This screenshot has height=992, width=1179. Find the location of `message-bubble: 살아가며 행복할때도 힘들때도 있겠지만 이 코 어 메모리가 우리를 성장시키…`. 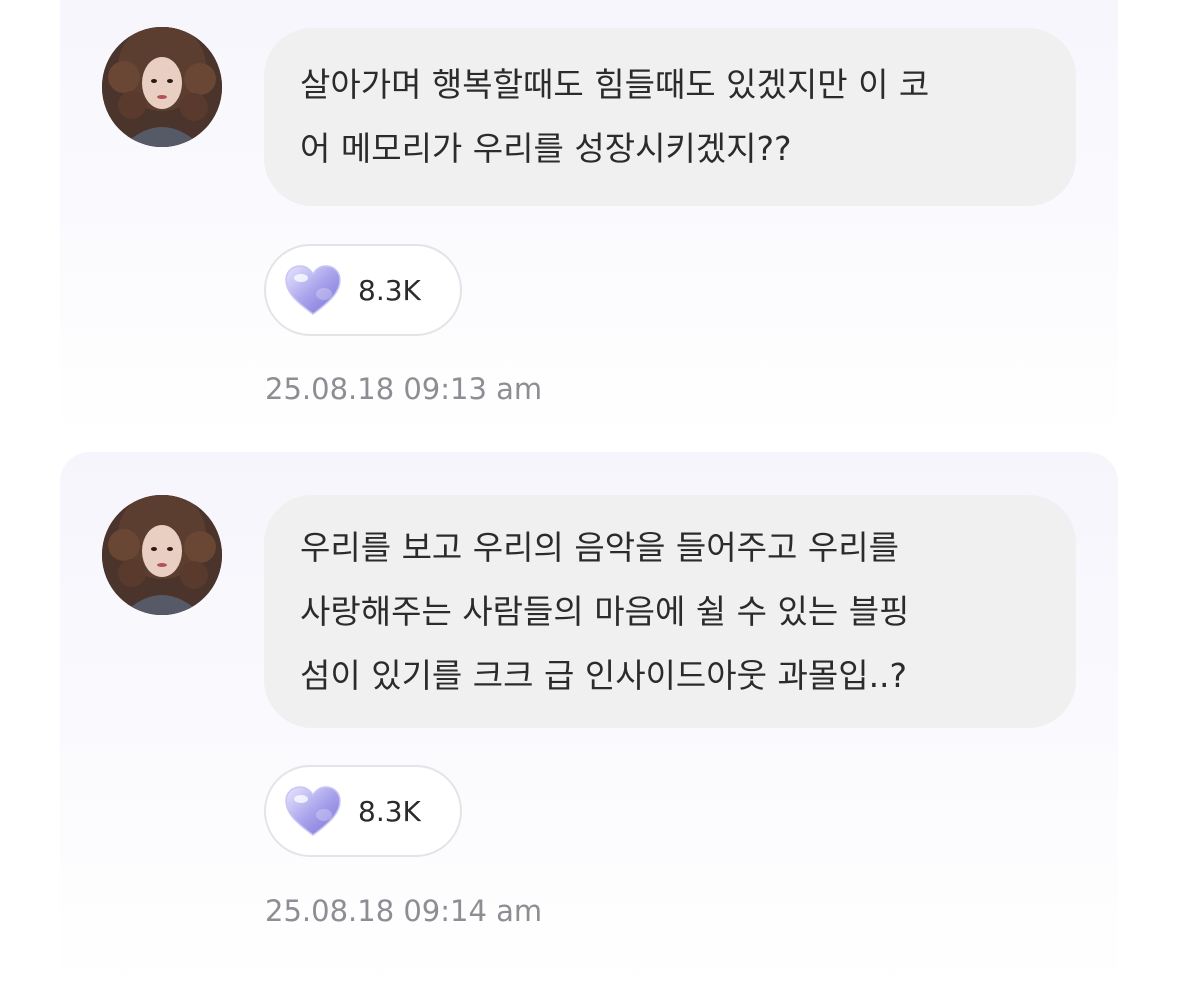

message-bubble: 살아가며 행복할때도 힘들때도 있겠지만 이 코 어 메모리가 우리를 성장시키… is located at coordinates (670, 117).